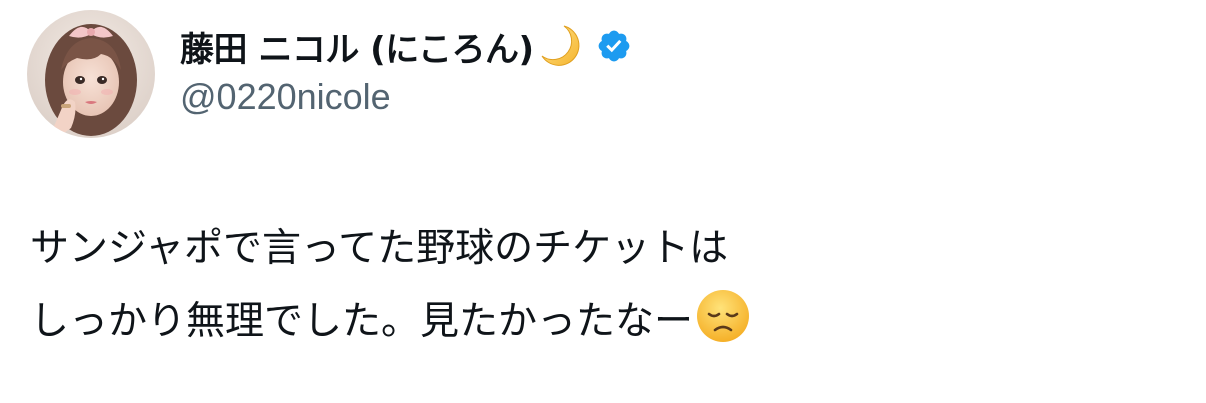 This screenshot has height=403, width=1206. I want to click on tweet-line-1: サンジャポで言ってた野球のチケットは, so click(379, 248).